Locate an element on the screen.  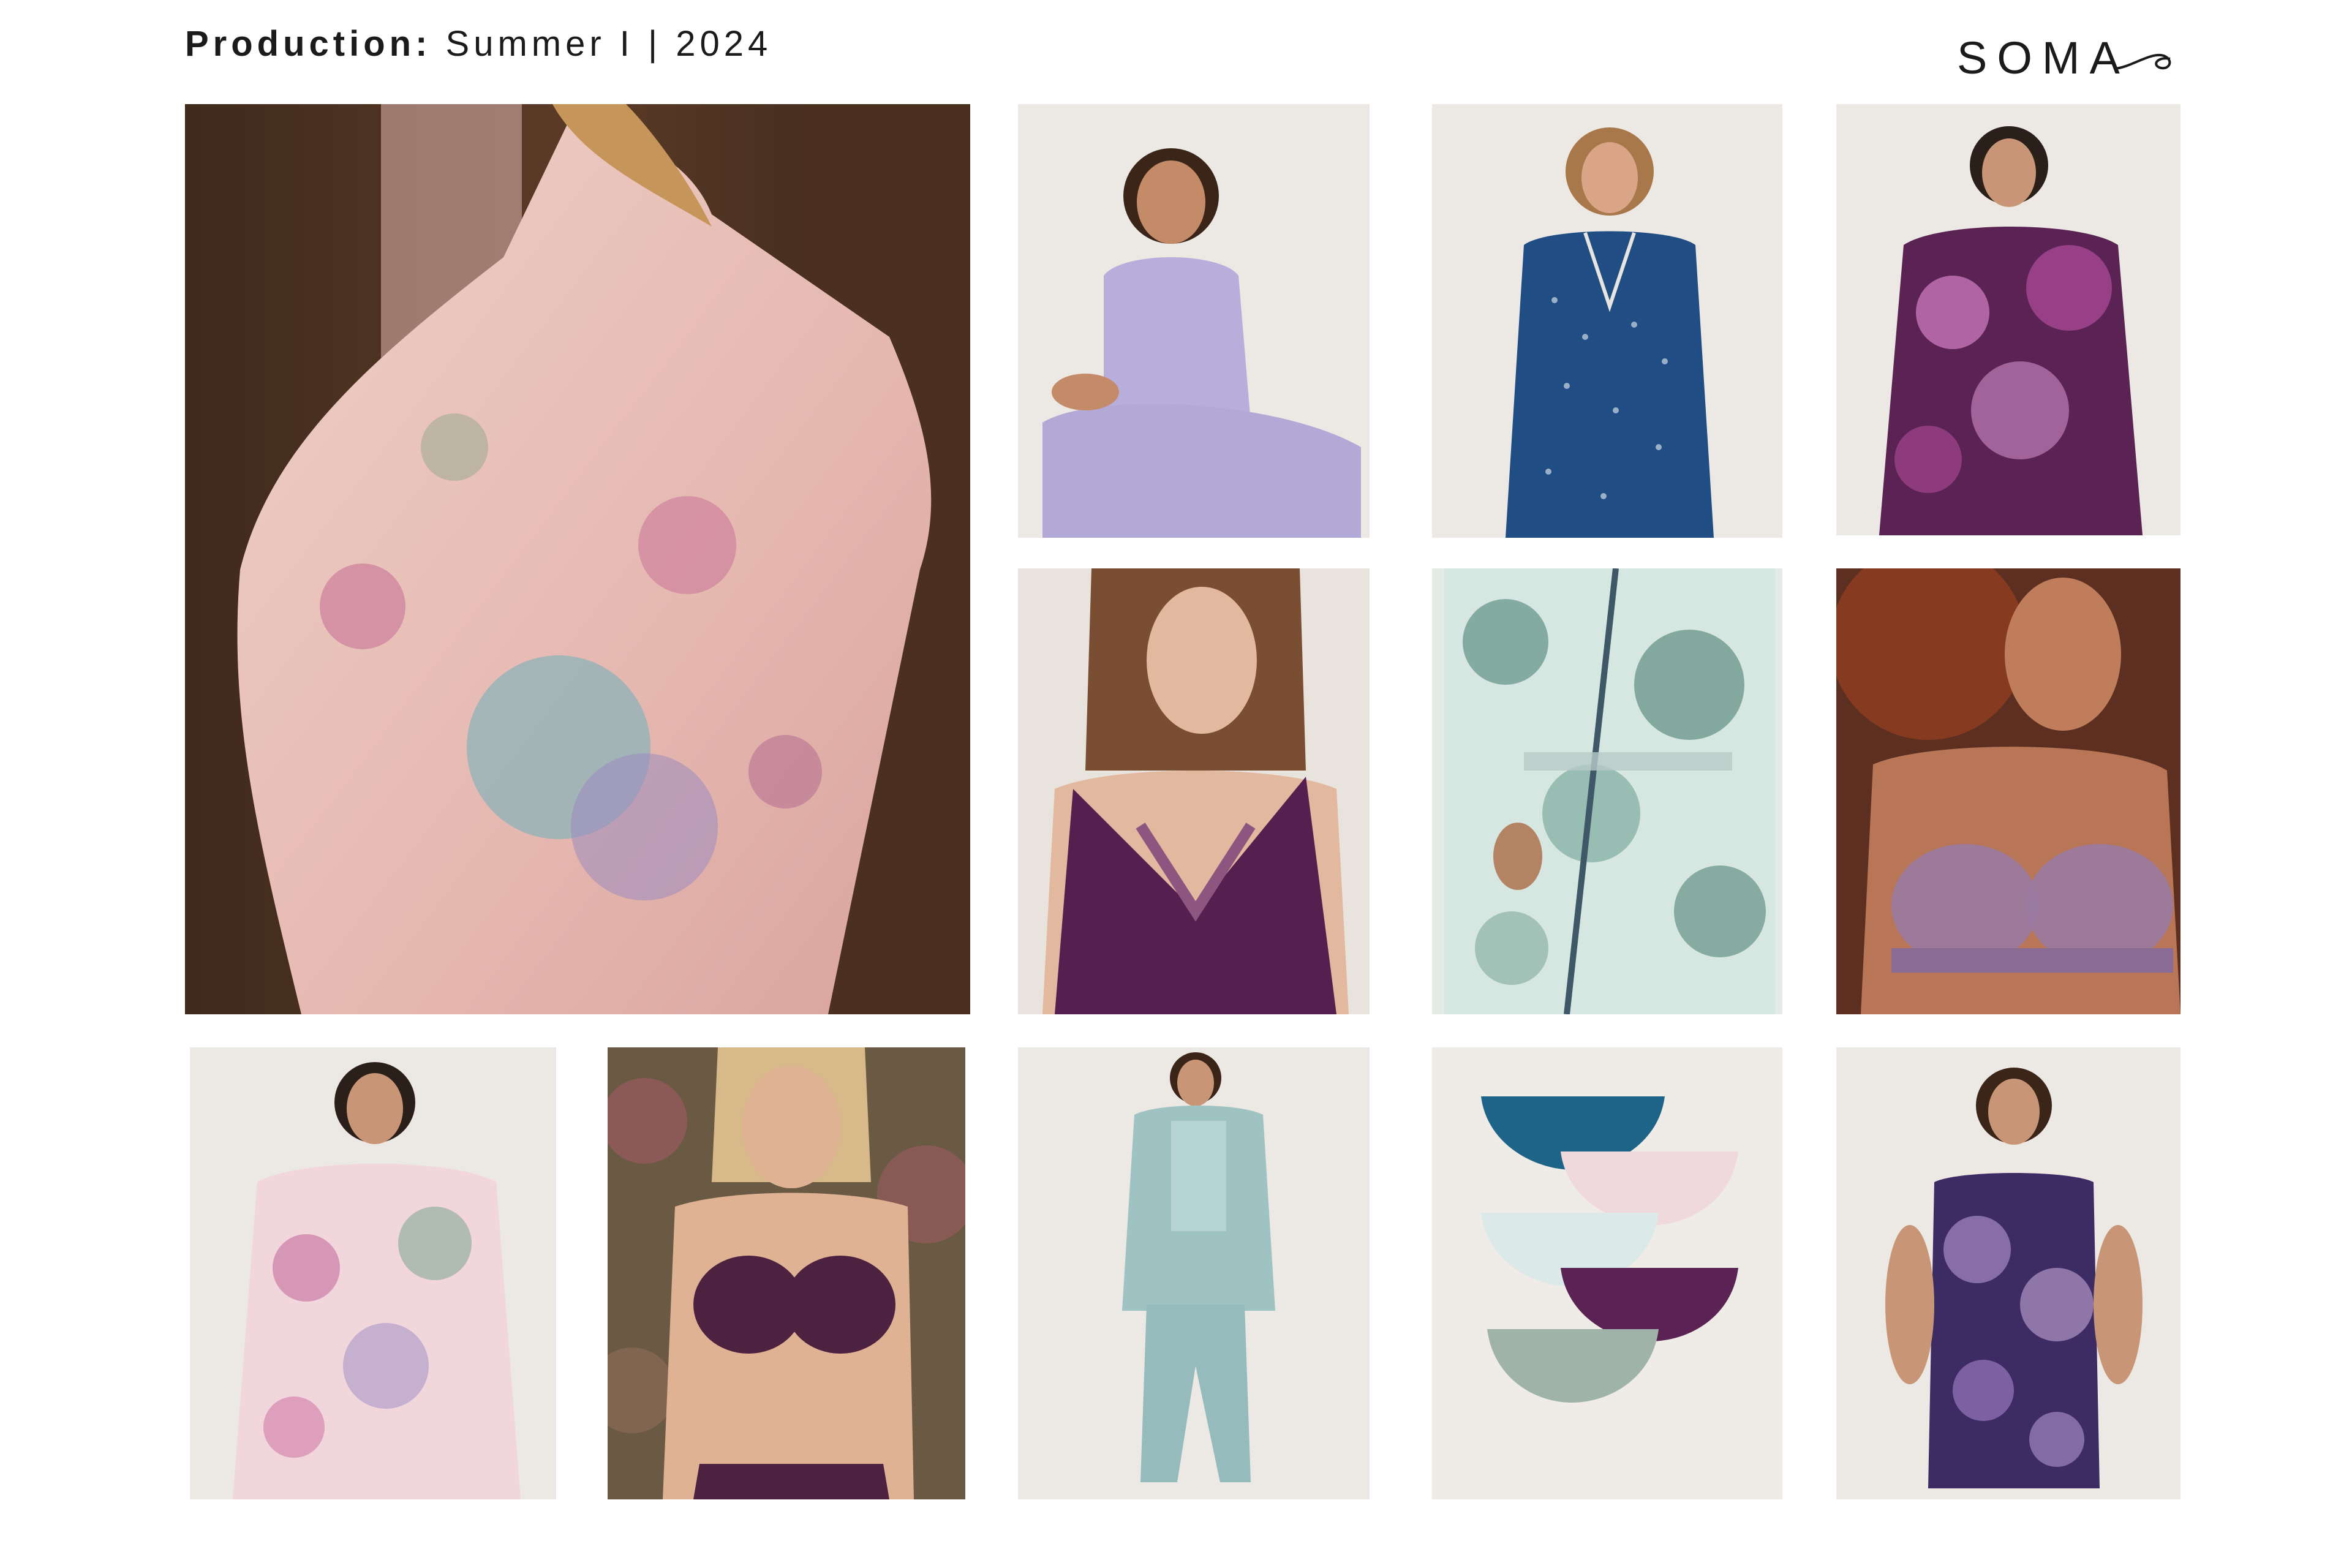
photo-toile-wrap-robe is located at coordinates (1607, 791).